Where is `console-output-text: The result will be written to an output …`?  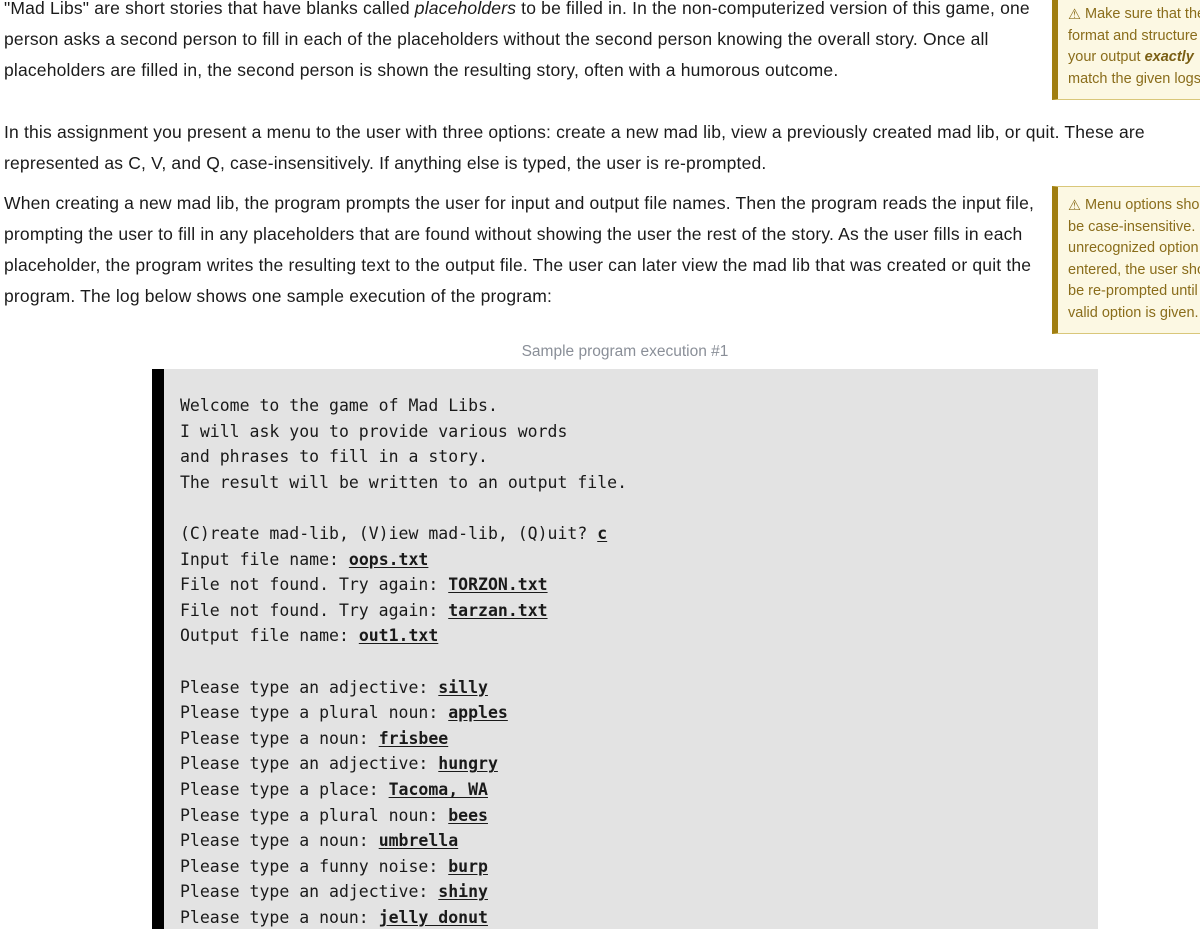
console-output-text: The result will be written to an output … is located at coordinates (404, 482).